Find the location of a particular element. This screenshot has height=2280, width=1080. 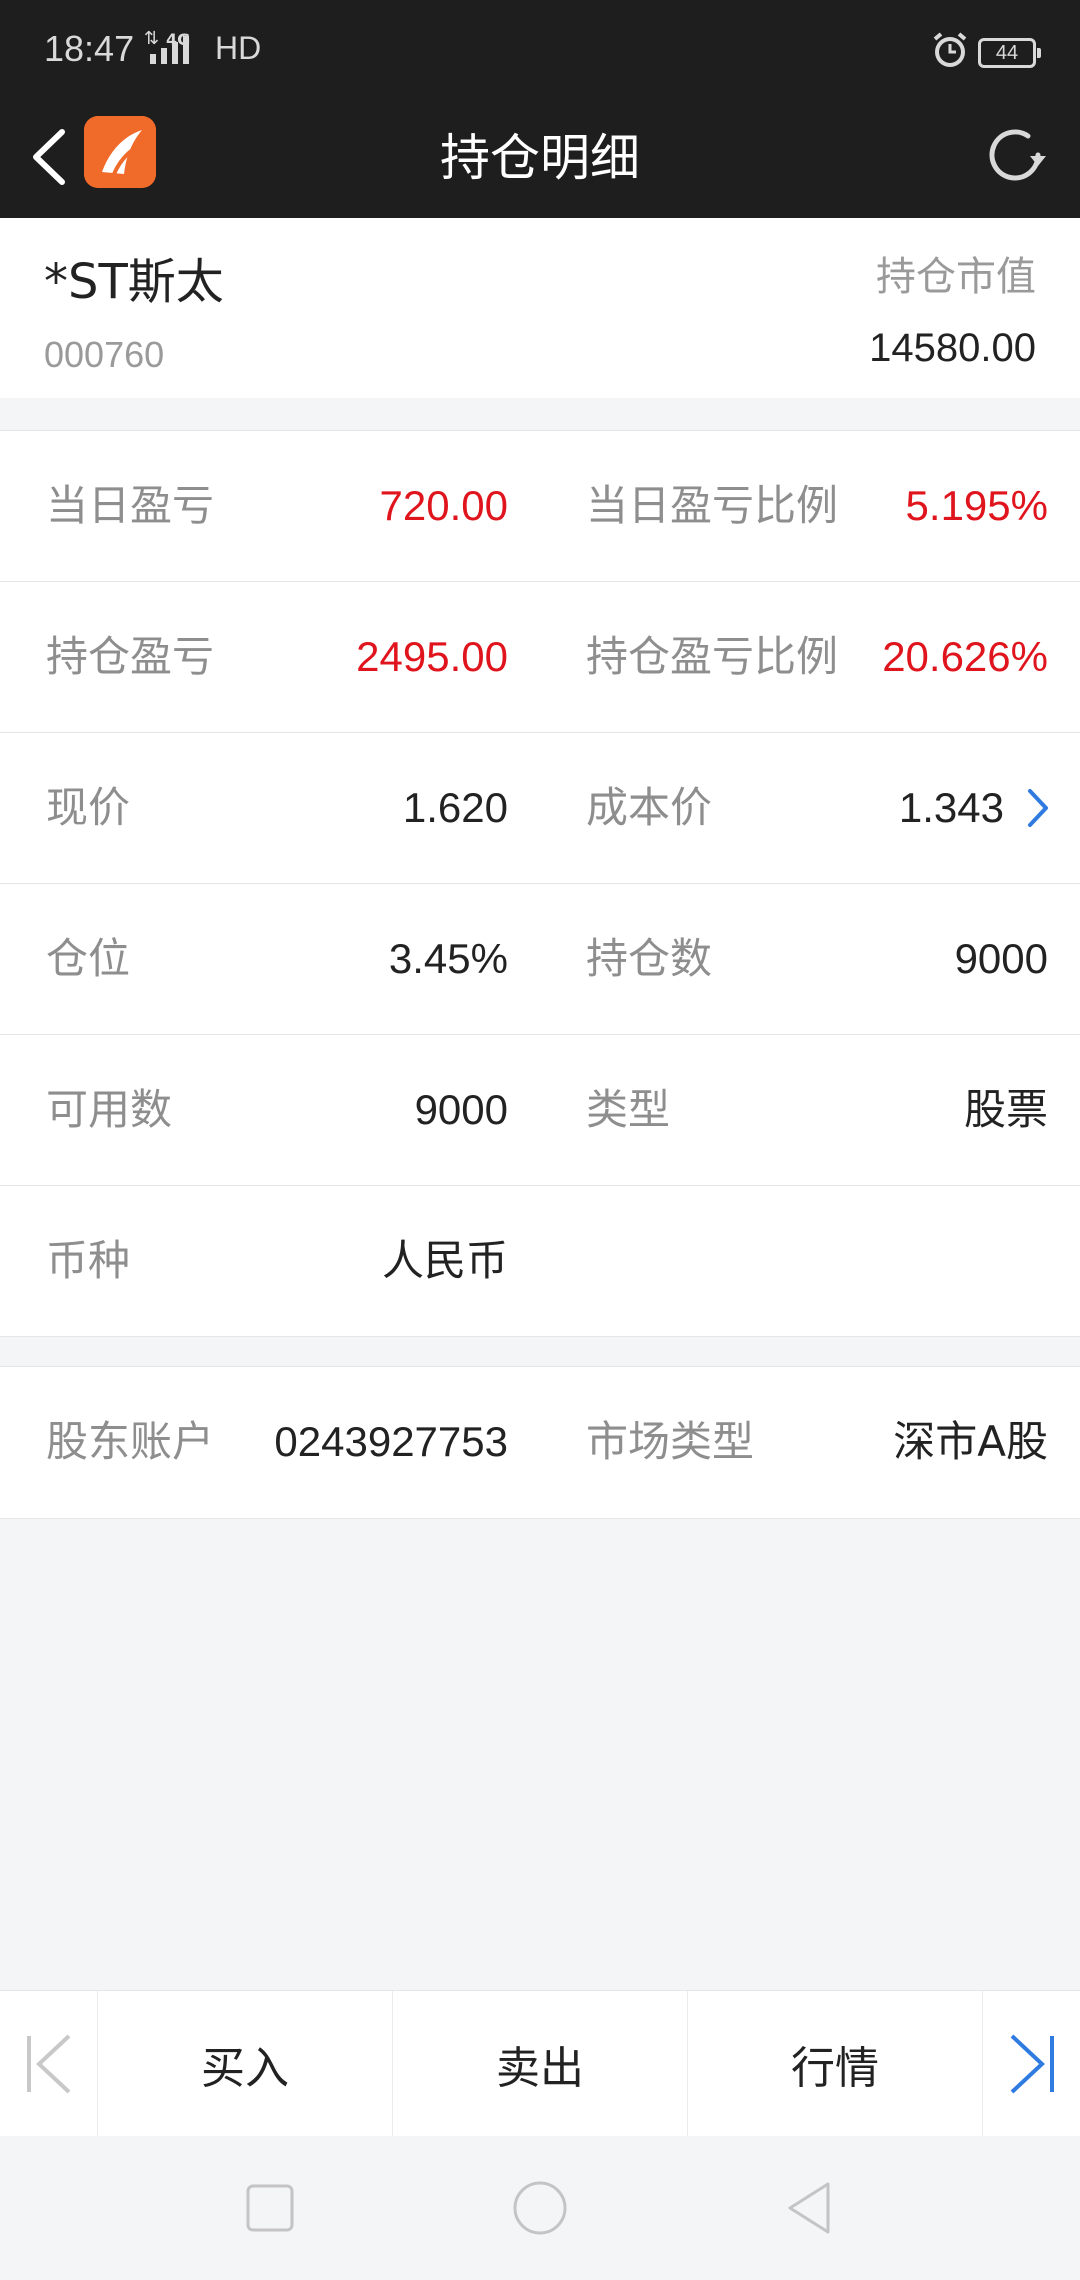

detail-row-currency: 币种 人民币 is located at coordinates (540, 1261).